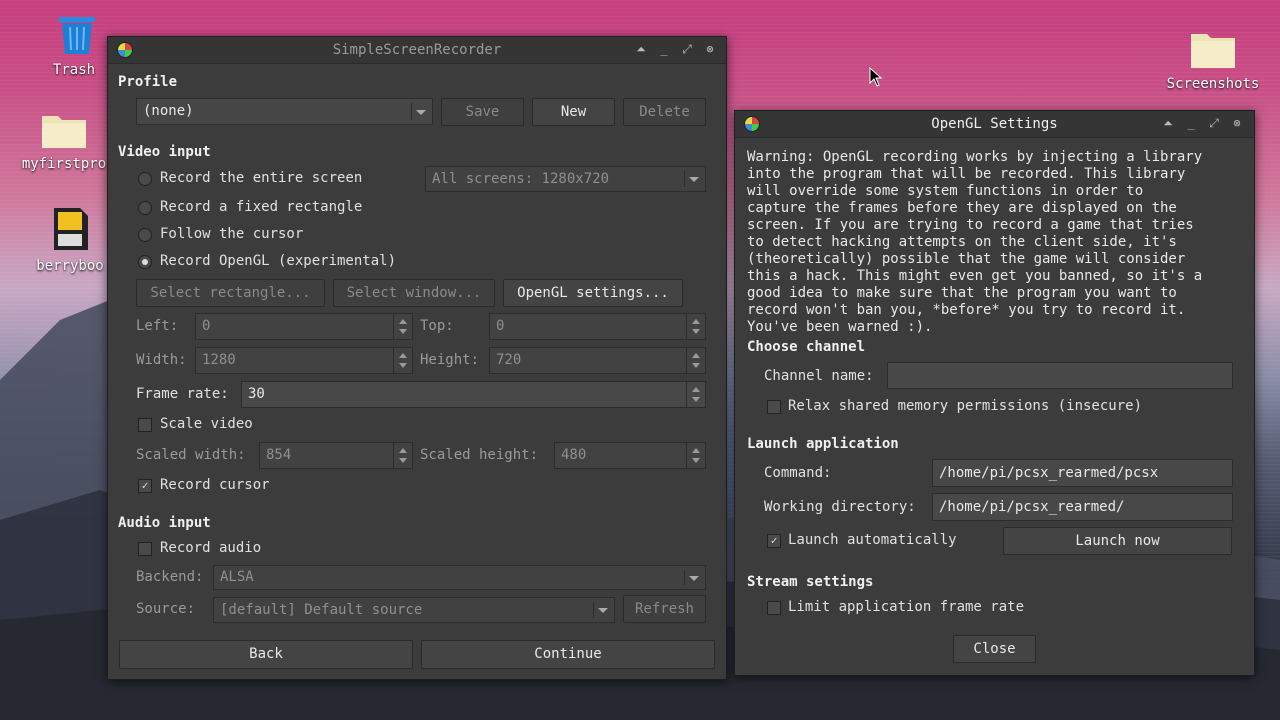 This screenshot has width=1280, height=720. I want to click on source-selected: [default] Default source, so click(321, 610).